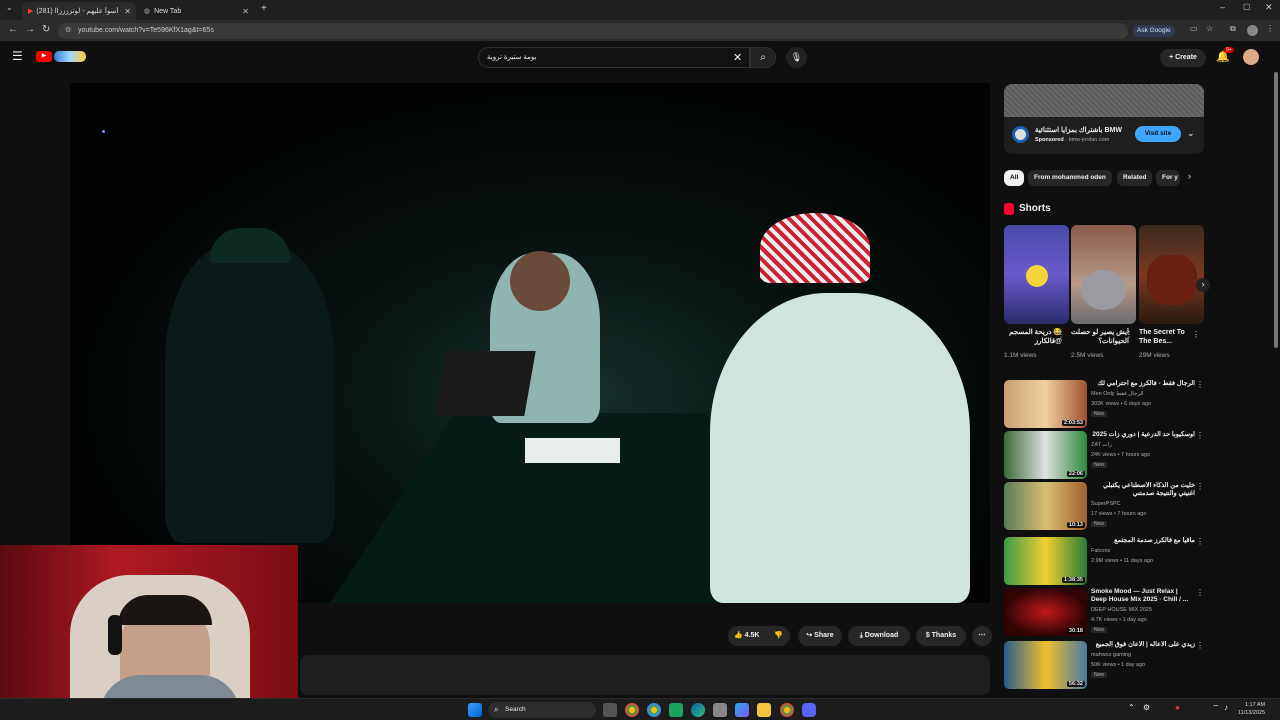  What do you see at coordinates (1222, 7) in the screenshot?
I see `minimize-icon: –` at bounding box center [1222, 7].